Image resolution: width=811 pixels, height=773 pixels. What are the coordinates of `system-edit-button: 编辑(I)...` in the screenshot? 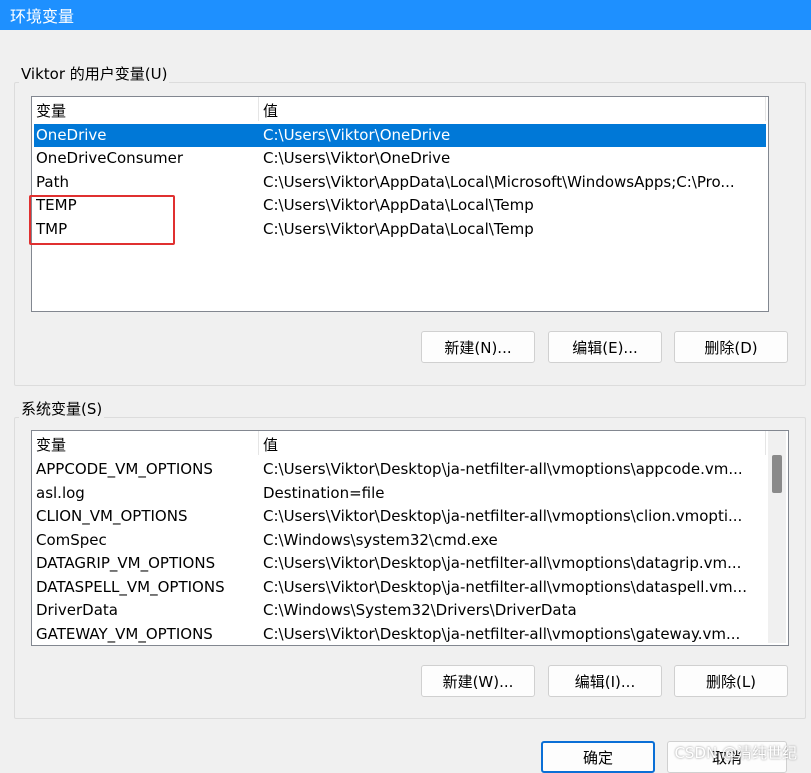 It's located at (605, 681).